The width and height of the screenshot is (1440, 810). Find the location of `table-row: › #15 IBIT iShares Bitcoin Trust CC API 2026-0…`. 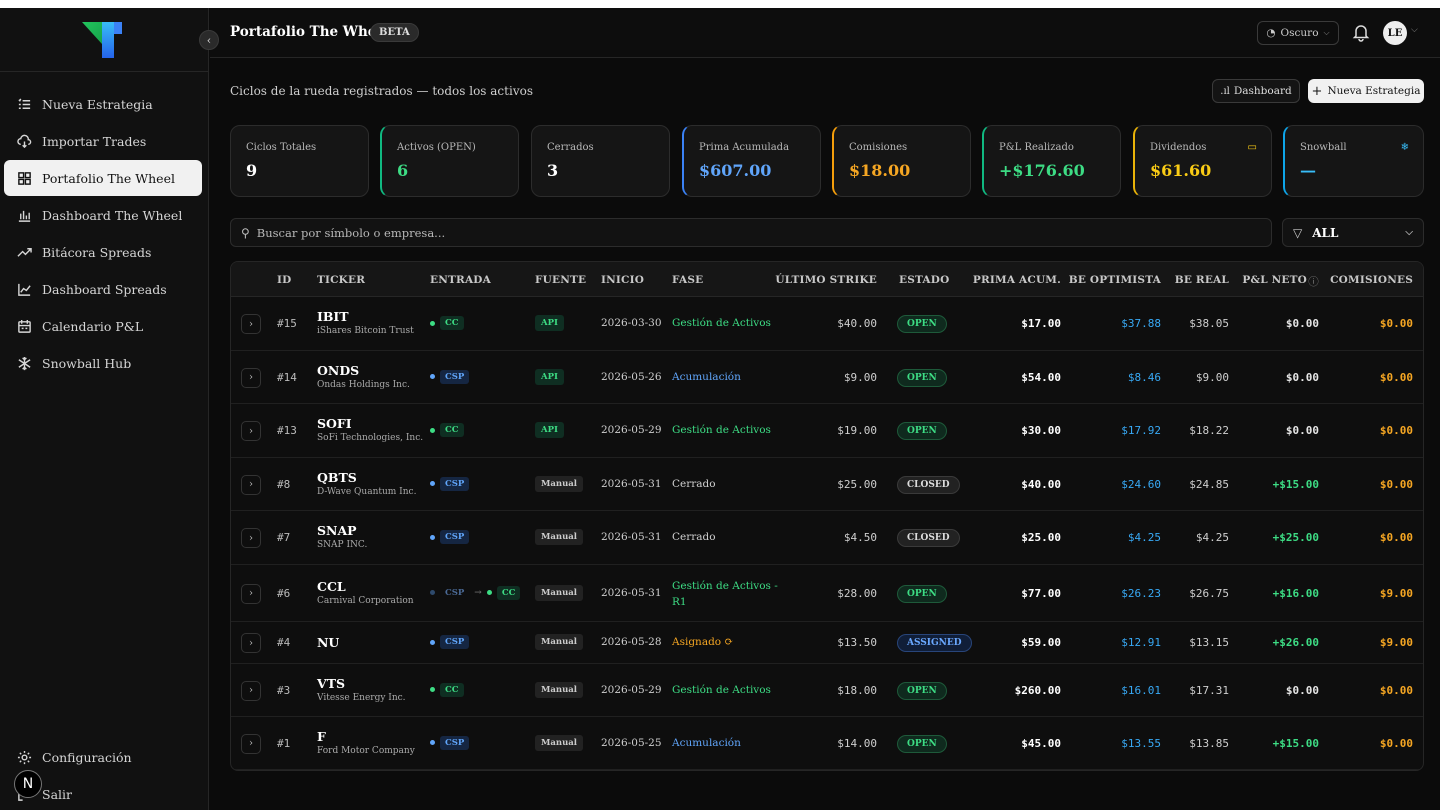

table-row: › #15 IBIT iShares Bitcoin Trust CC API 2026-0… is located at coordinates (827, 324).